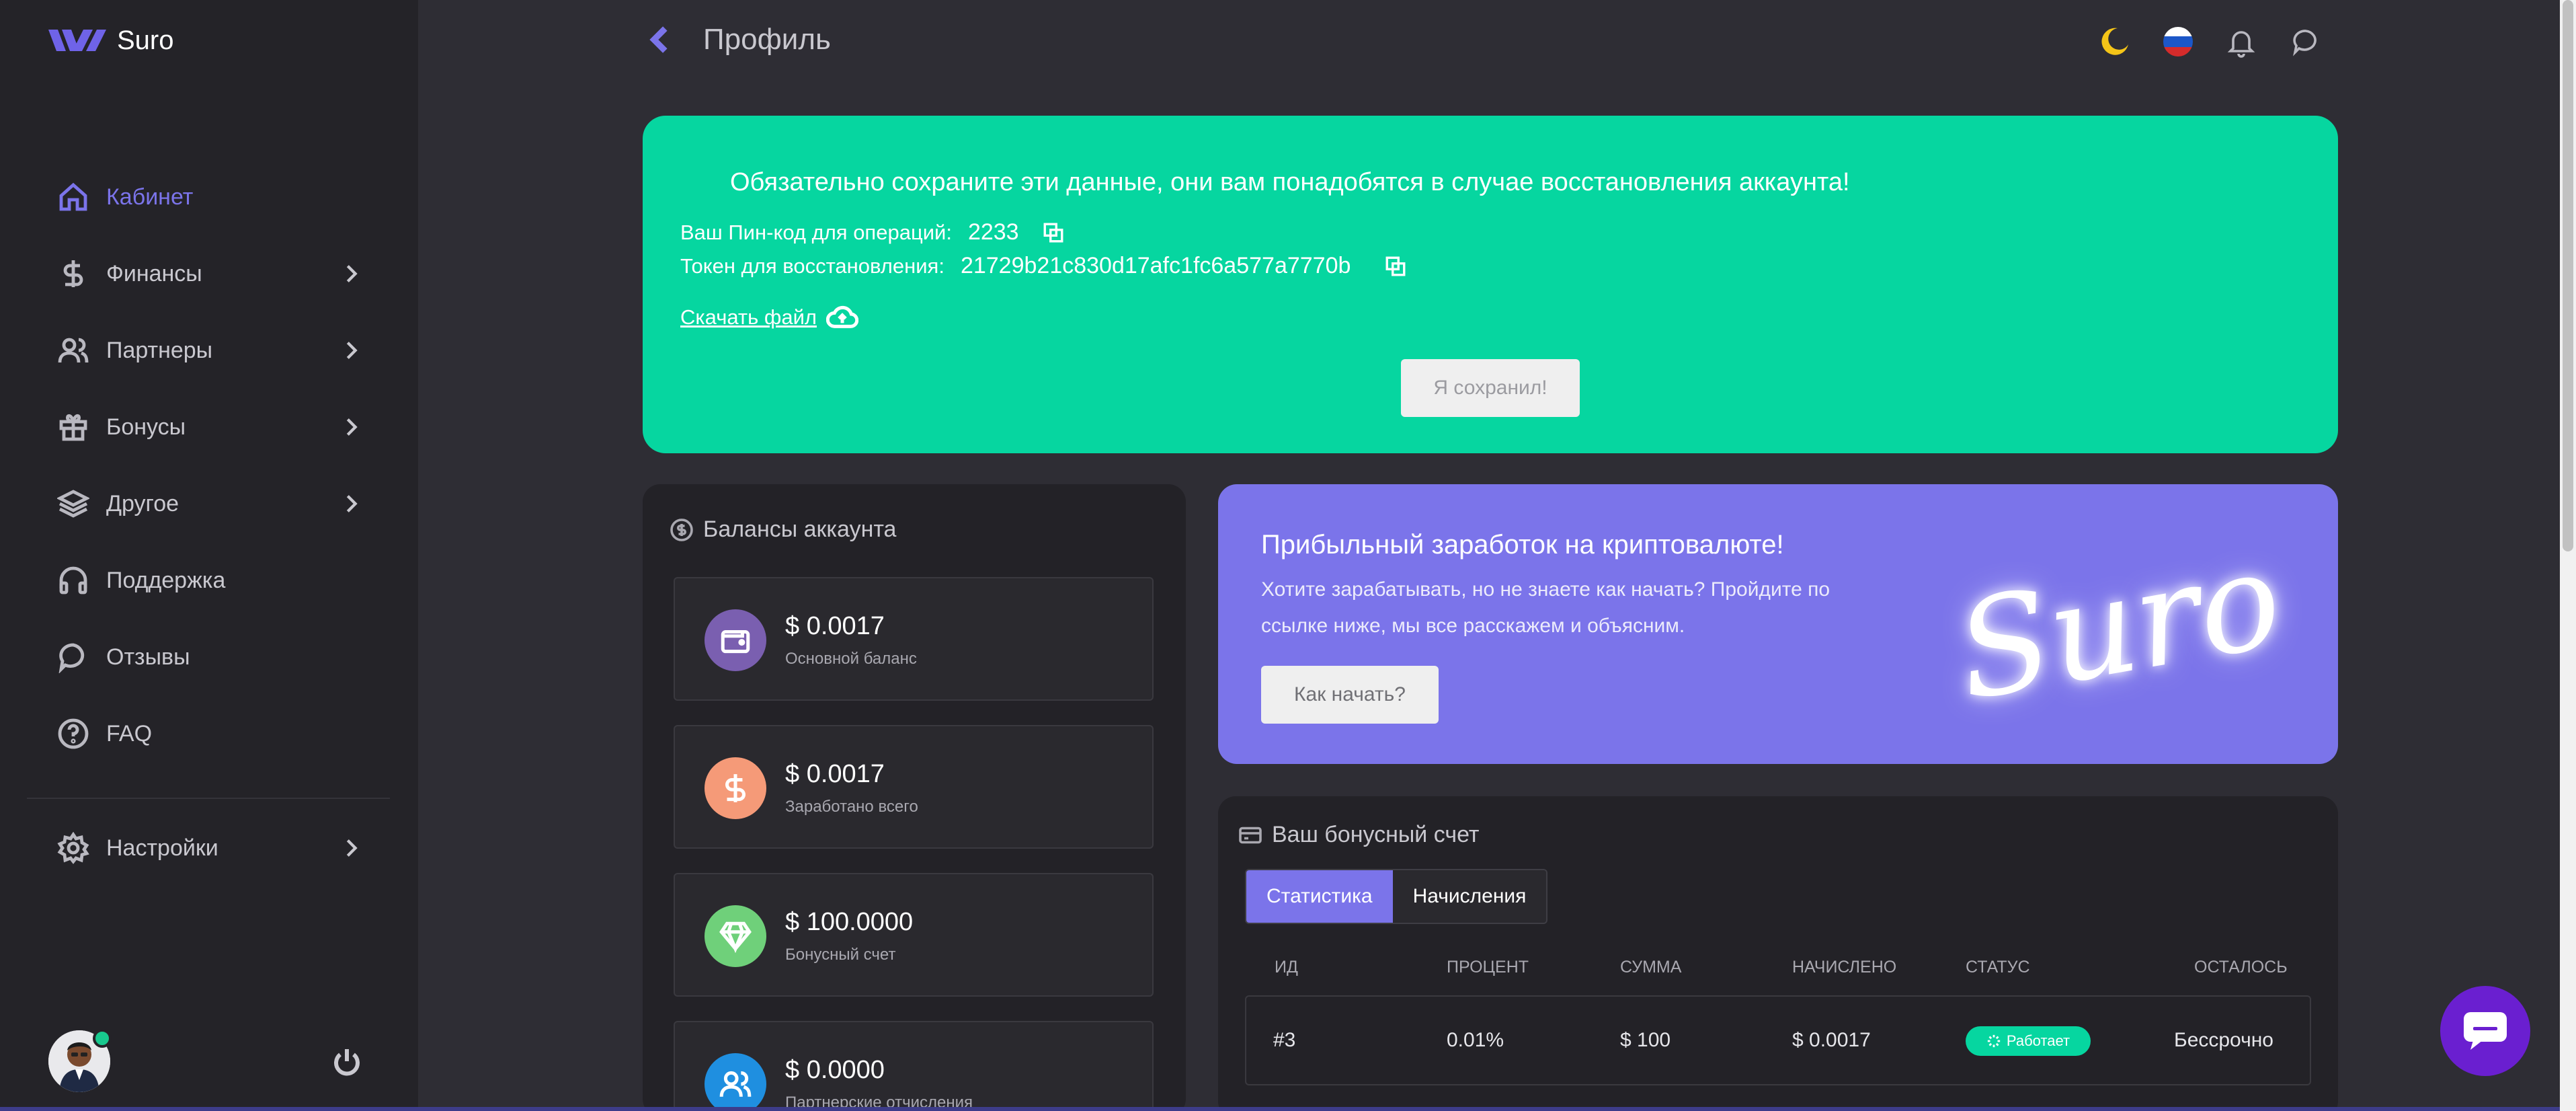 This screenshot has height=1111, width=2576. I want to click on balances-header: Балансы аккаунта, so click(783, 529).